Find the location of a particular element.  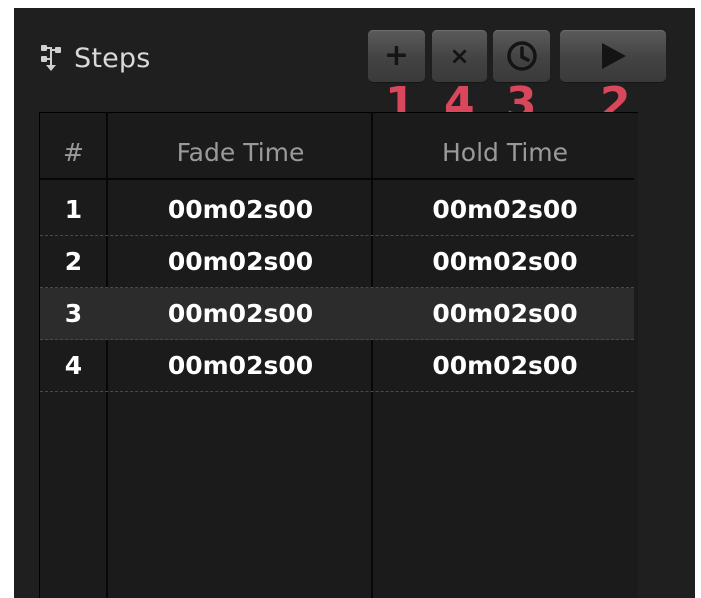

table-header: # Fade Time Hold Time is located at coordinates (337, 153).